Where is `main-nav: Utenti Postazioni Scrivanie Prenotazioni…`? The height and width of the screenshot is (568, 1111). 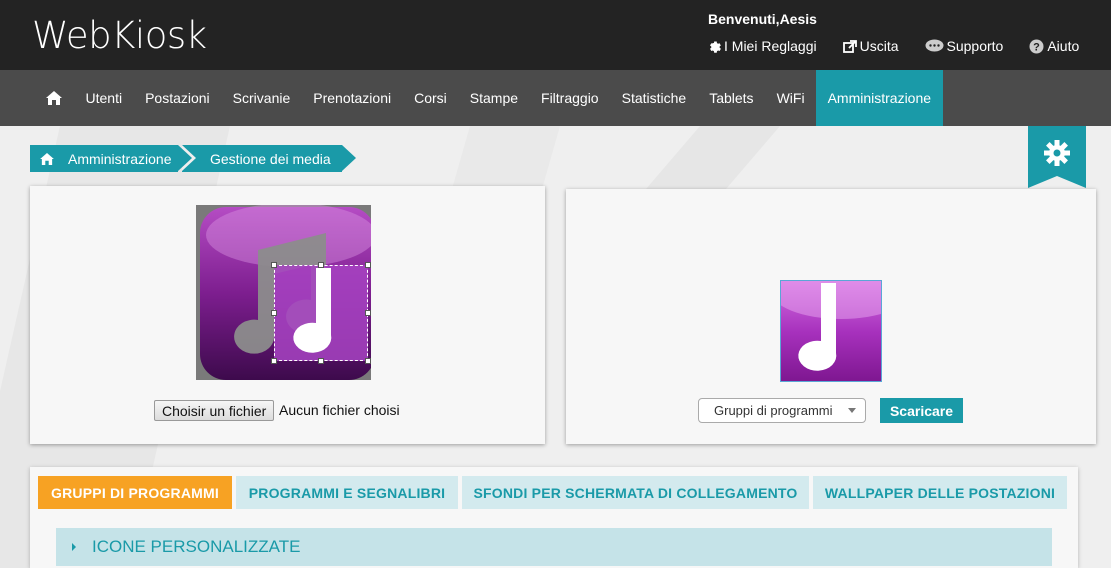
main-nav: Utenti Postazioni Scrivanie Prenotazioni… is located at coordinates (555, 98).